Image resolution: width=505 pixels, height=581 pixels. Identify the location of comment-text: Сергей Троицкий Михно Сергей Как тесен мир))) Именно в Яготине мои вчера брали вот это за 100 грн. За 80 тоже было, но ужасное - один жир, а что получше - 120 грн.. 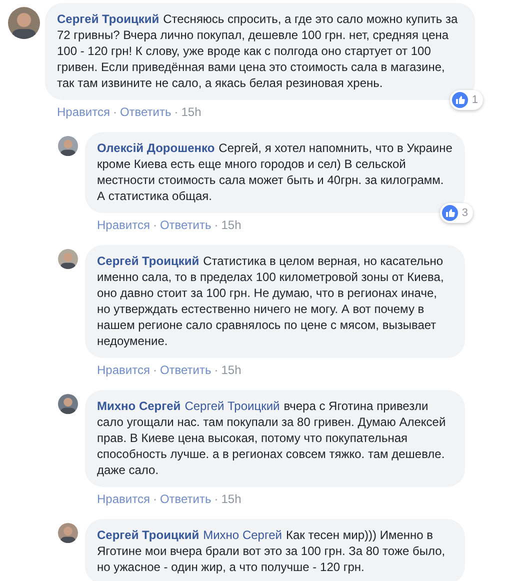
(271, 551).